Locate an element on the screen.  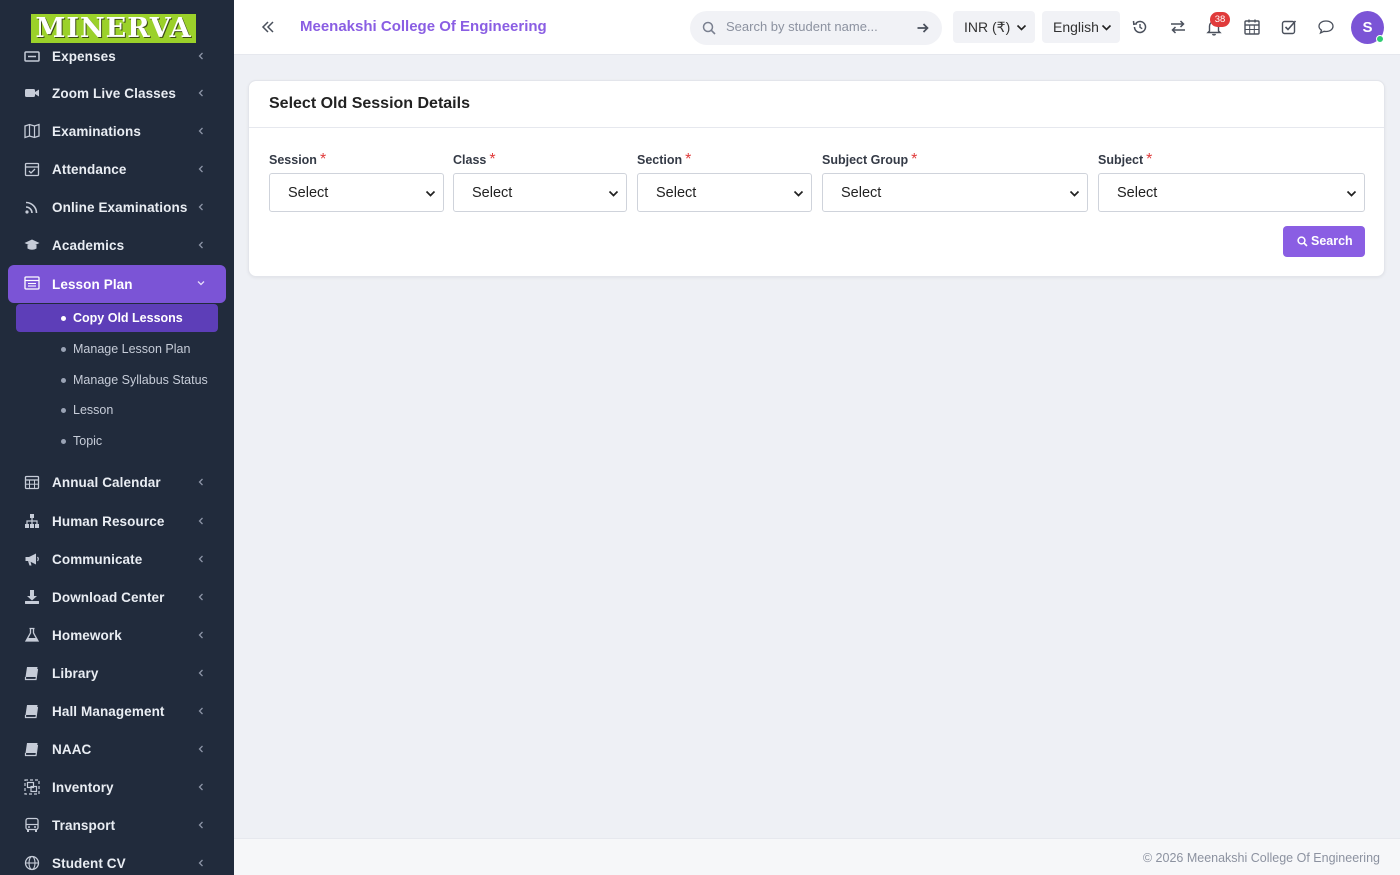
sidebar-subitem-copy-old-lessons: Copy Old Lessons is located at coordinates (117, 318).